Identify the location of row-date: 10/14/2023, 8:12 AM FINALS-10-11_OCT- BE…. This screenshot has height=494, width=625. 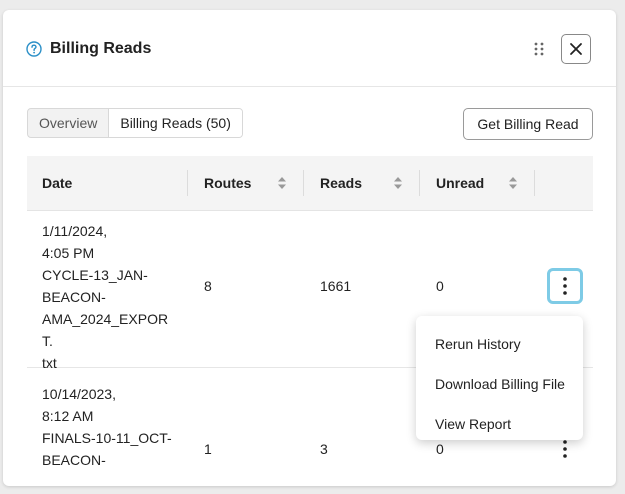
(107, 427).